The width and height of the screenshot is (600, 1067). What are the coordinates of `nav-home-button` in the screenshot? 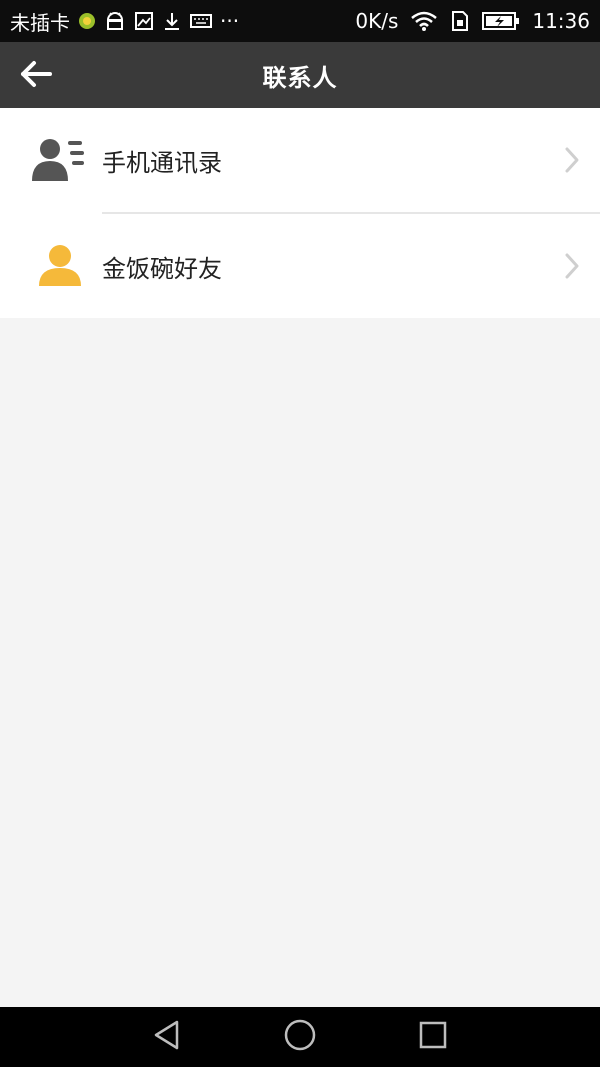 It's located at (300, 1037).